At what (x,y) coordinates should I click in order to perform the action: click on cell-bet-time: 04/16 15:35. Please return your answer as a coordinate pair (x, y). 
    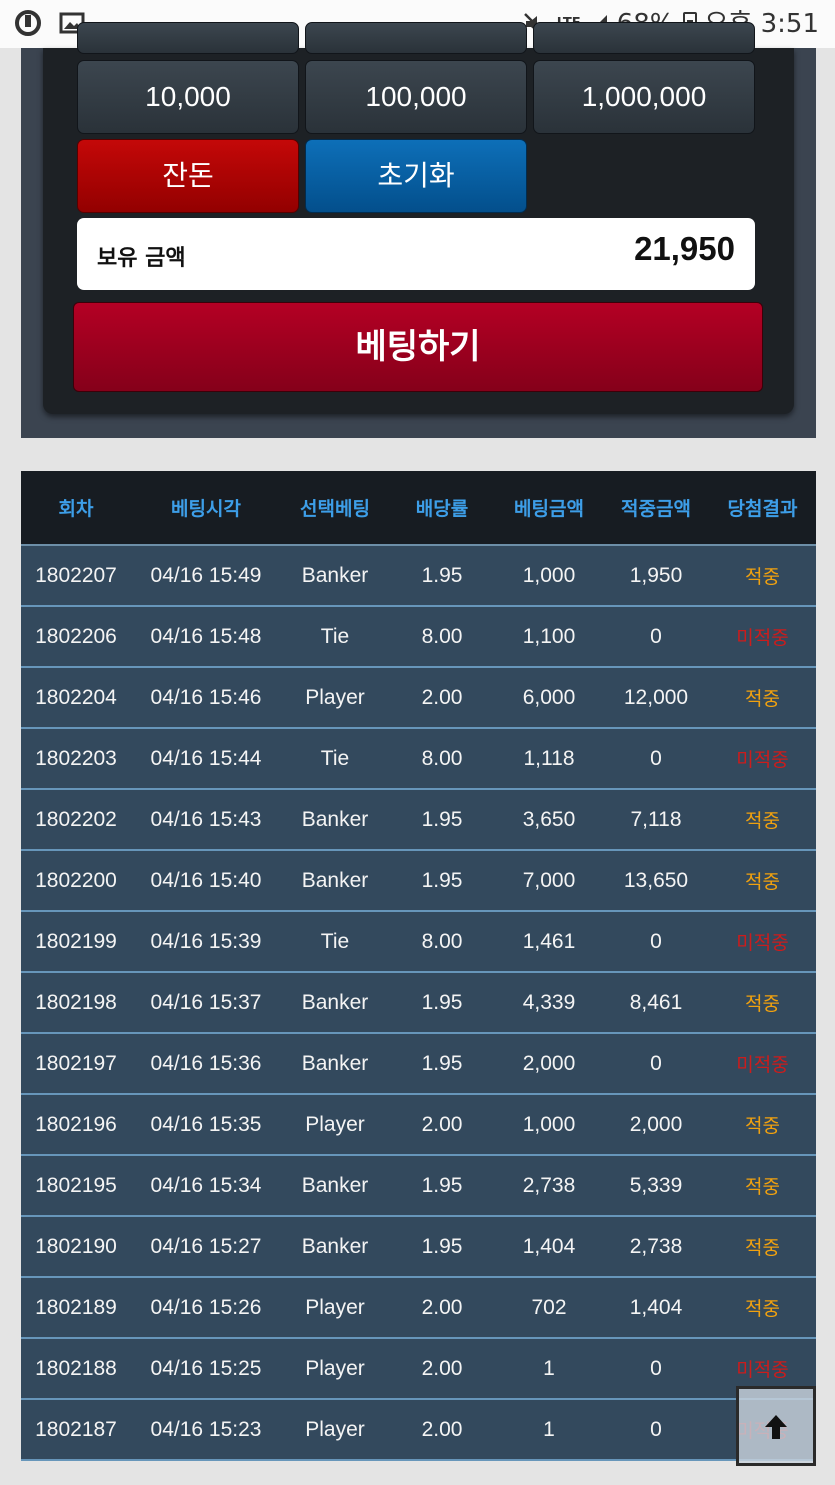
    Looking at the image, I should click on (206, 1125).